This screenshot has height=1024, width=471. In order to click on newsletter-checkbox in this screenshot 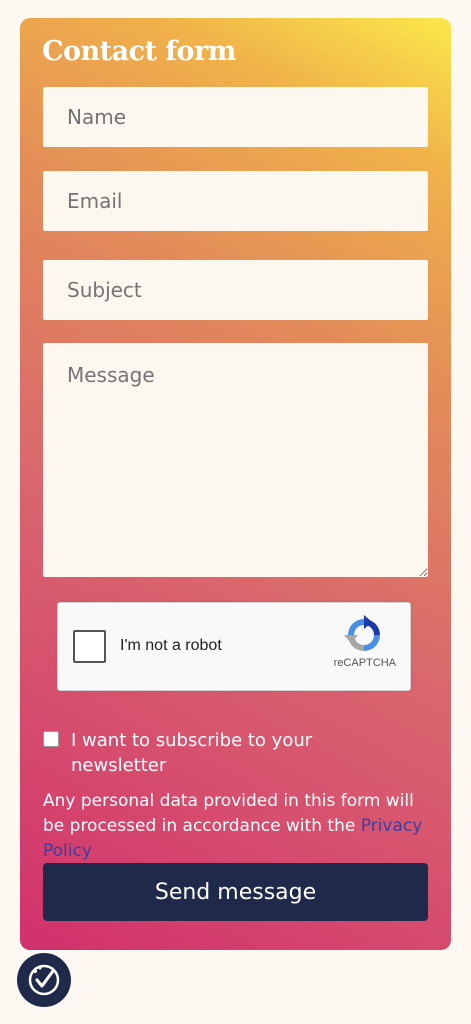, I will do `click(51, 739)`.